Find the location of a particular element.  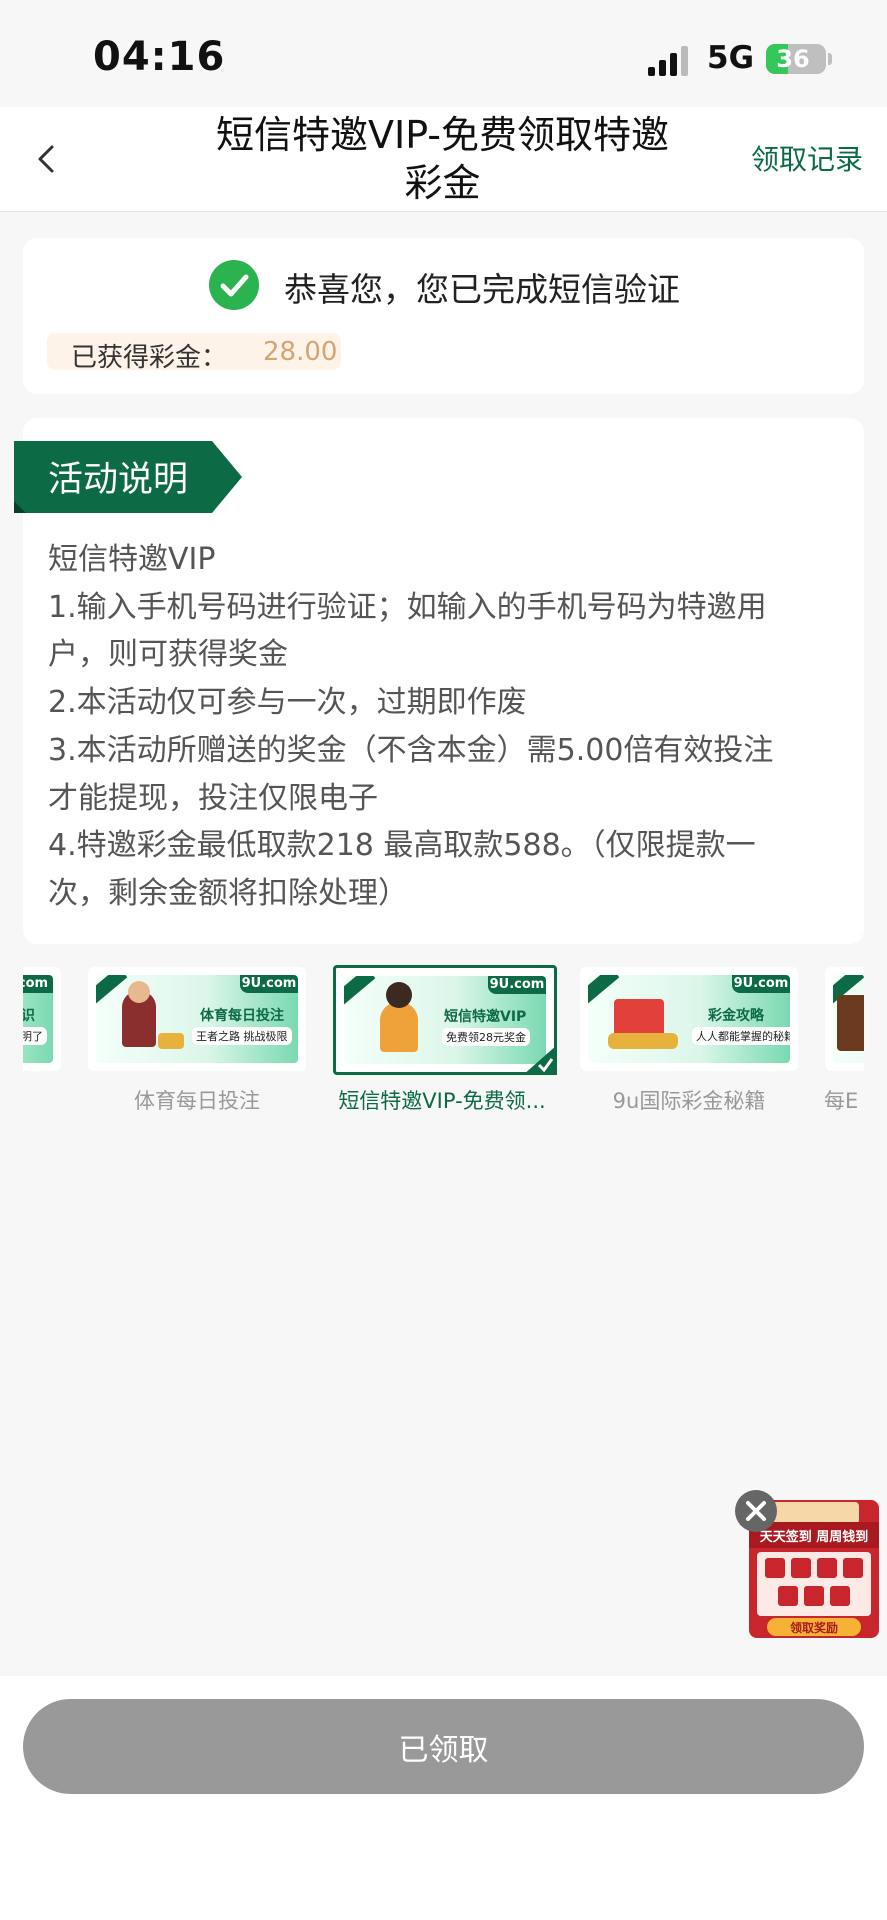

promo-thumb is located at coordinates (844, 1019).